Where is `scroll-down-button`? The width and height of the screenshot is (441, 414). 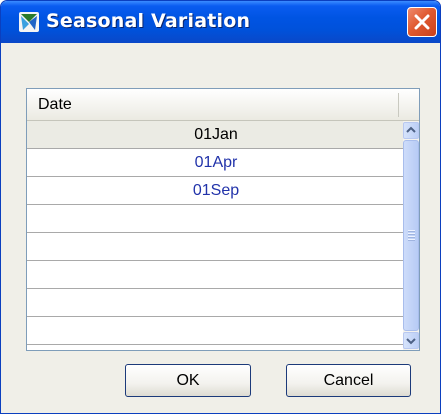 scroll-down-button is located at coordinates (411, 340).